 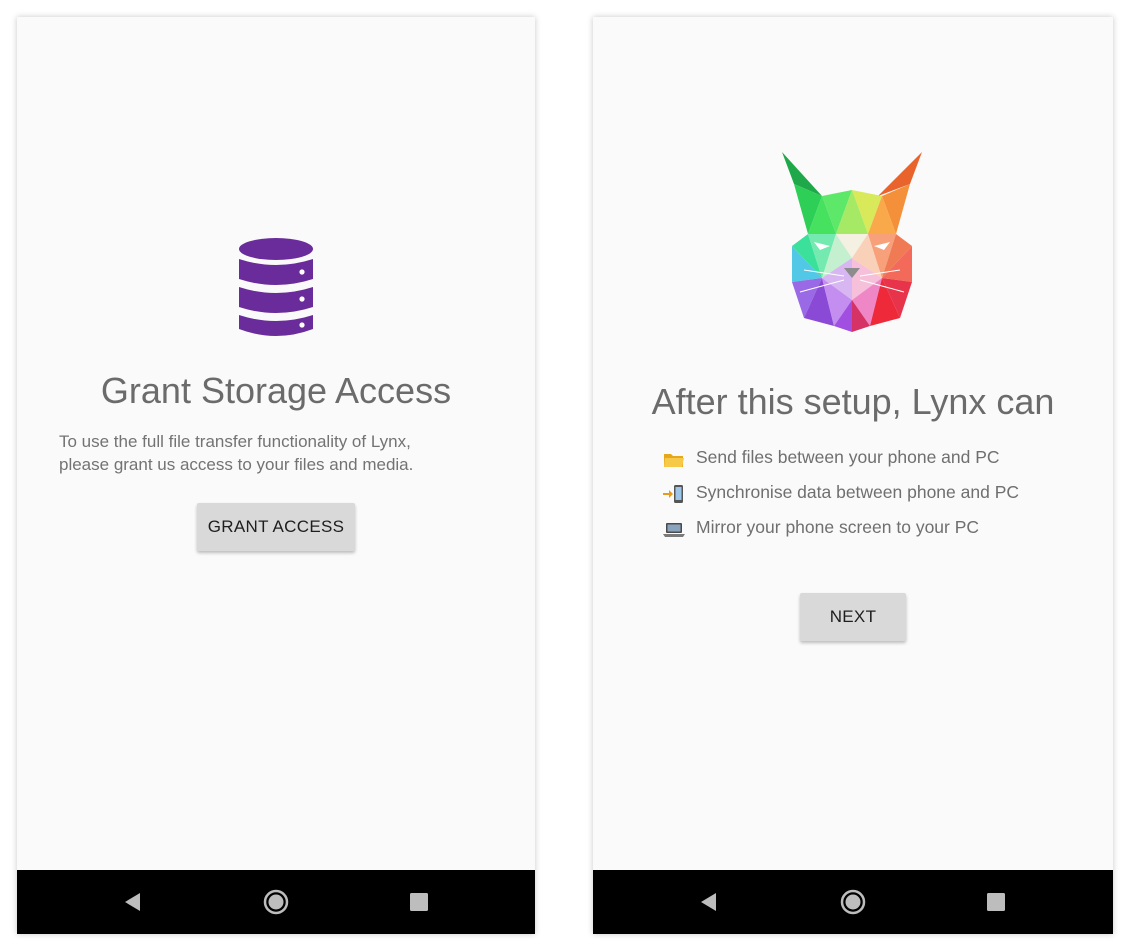 What do you see at coordinates (276, 390) in the screenshot?
I see `page-title: Grant Storage Access` at bounding box center [276, 390].